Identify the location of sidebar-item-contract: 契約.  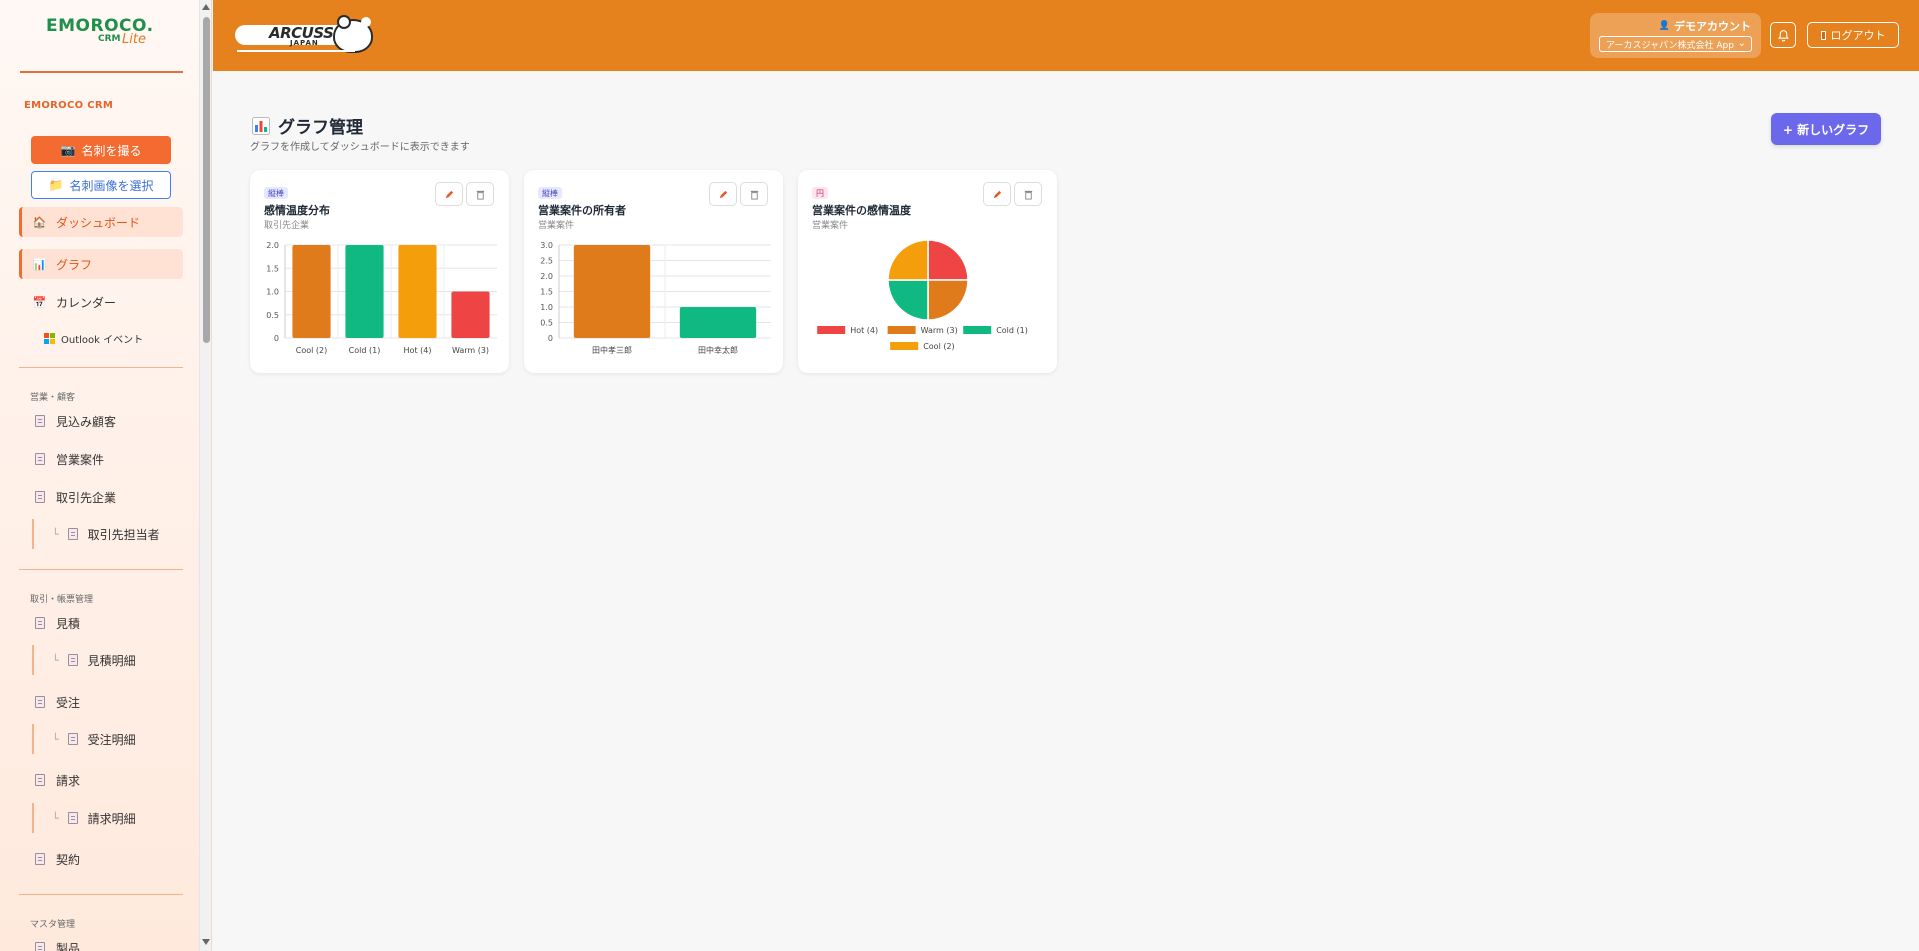
(101, 859).